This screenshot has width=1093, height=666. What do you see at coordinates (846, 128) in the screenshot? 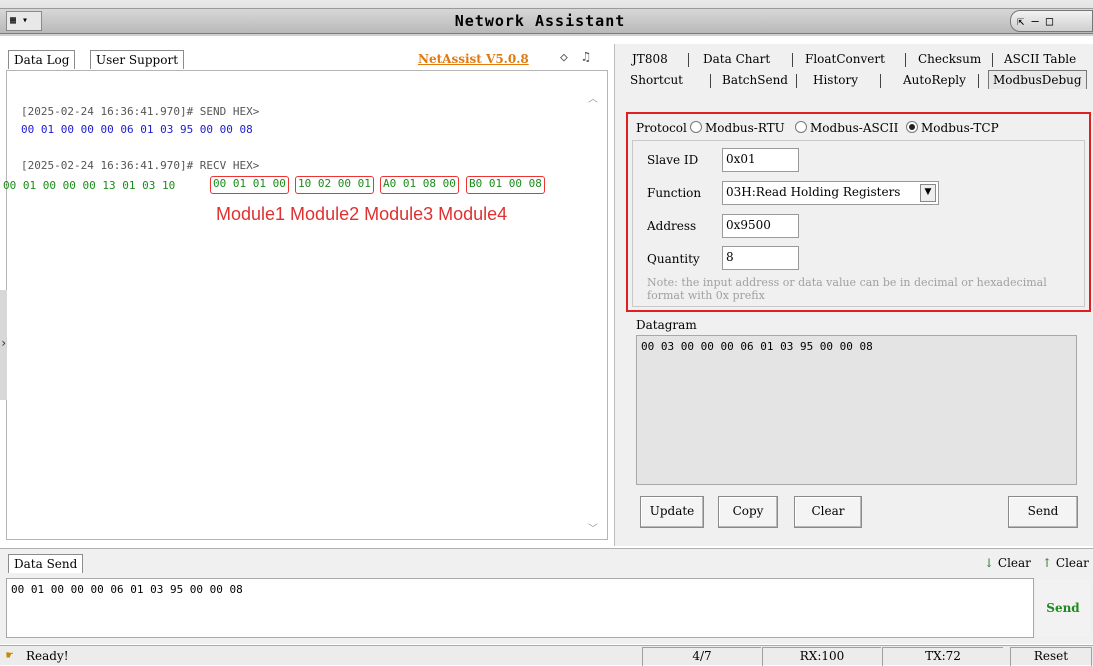
I see `radio-modbus-ascii: Modbus-ASCII` at bounding box center [846, 128].